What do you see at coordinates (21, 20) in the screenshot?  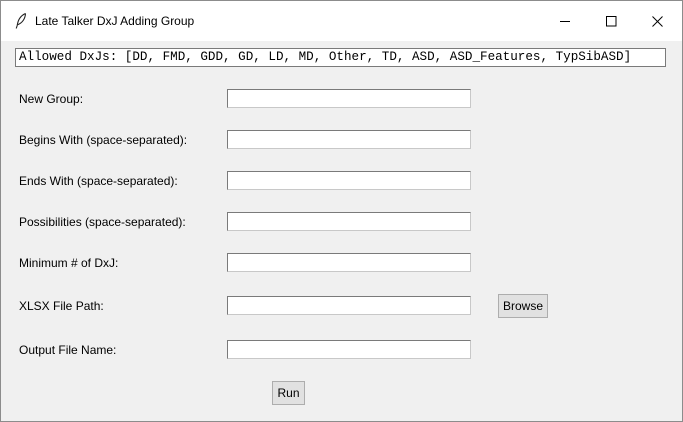 I see `feather-icon` at bounding box center [21, 20].